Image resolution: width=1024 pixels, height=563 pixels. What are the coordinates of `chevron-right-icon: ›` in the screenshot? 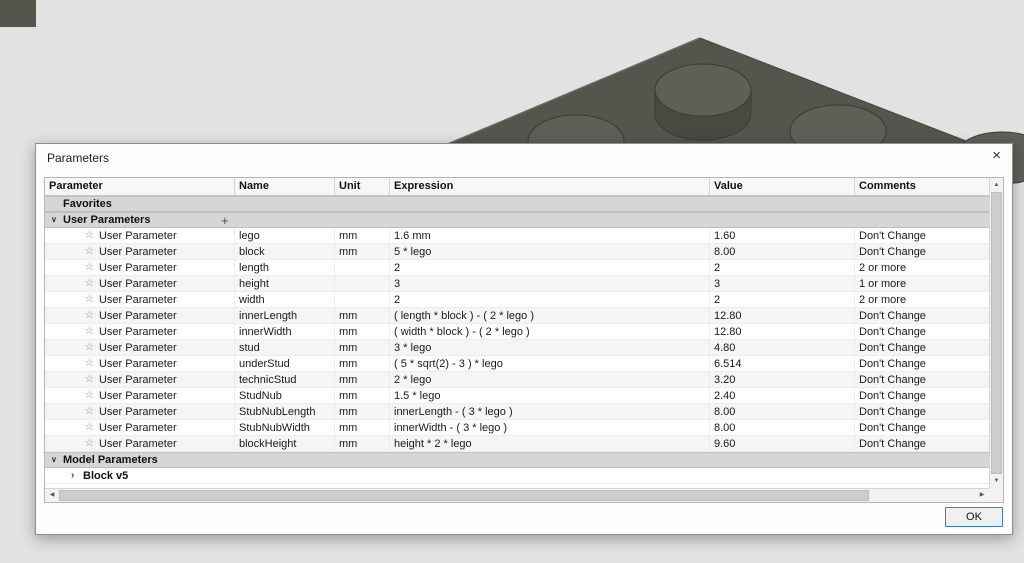 It's located at (77, 476).